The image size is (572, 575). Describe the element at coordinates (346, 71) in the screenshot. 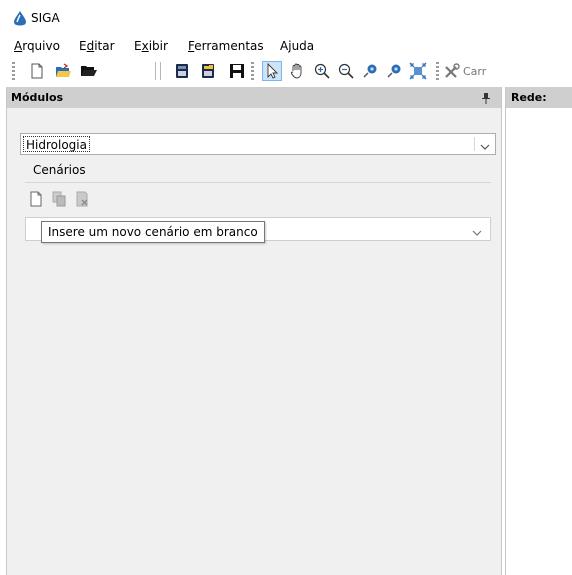

I see `zoom-out-icon` at that location.